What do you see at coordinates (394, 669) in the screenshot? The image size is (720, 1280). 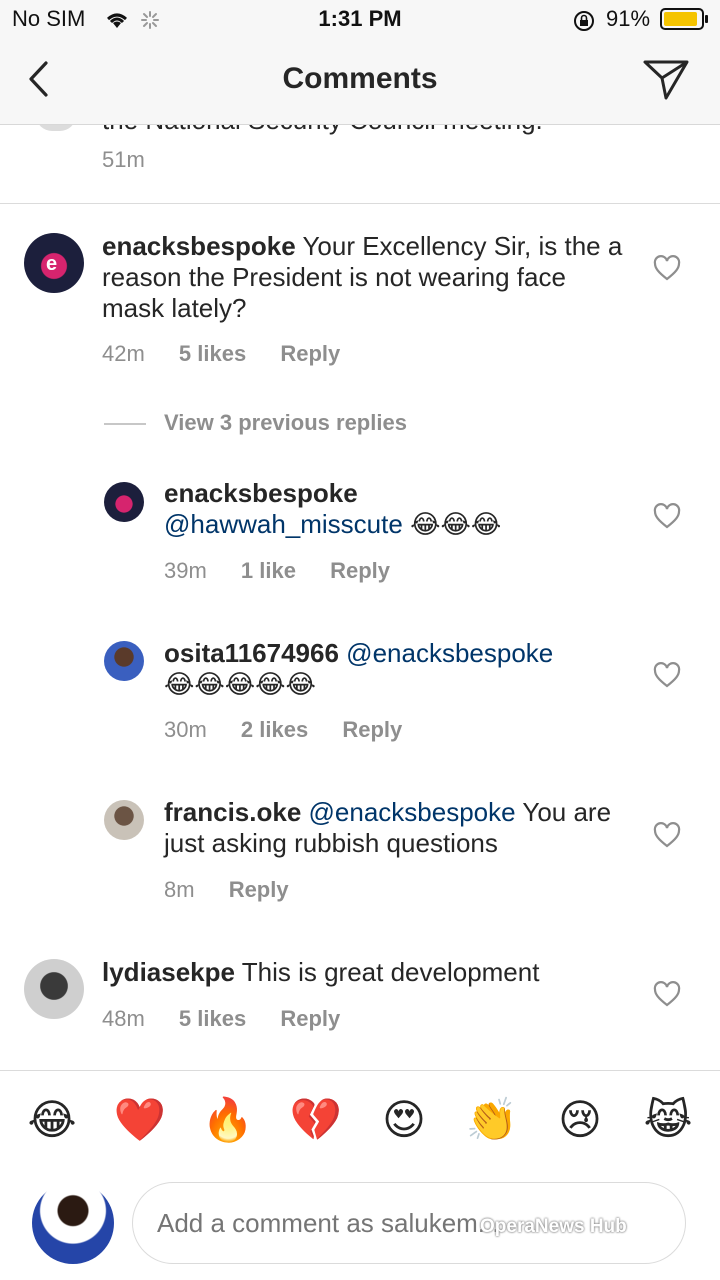 I see `reply-text: osita11674966 @enacksbespoke 😂😂😂😂😂` at bounding box center [394, 669].